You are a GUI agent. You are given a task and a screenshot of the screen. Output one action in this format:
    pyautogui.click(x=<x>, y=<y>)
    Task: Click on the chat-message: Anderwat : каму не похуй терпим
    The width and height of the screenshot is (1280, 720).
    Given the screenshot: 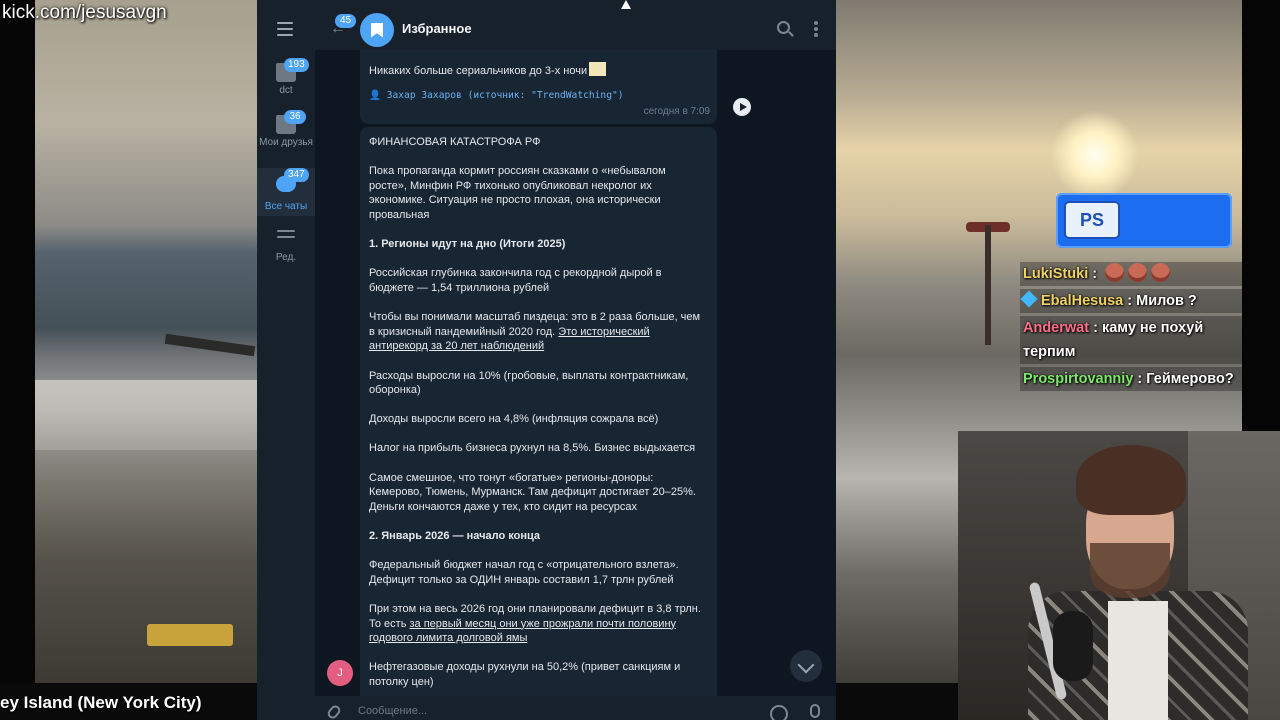 What is the action you would take?
    pyautogui.click(x=1131, y=340)
    